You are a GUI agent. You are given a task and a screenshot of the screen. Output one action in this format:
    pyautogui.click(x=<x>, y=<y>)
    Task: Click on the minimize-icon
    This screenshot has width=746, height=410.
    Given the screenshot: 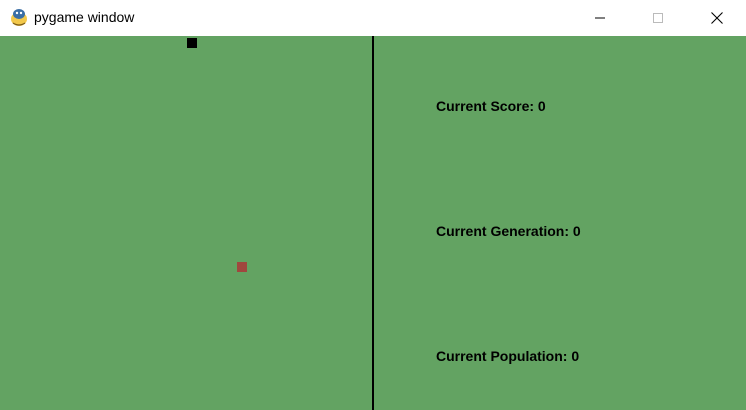 What is the action you would take?
    pyautogui.click(x=600, y=18)
    